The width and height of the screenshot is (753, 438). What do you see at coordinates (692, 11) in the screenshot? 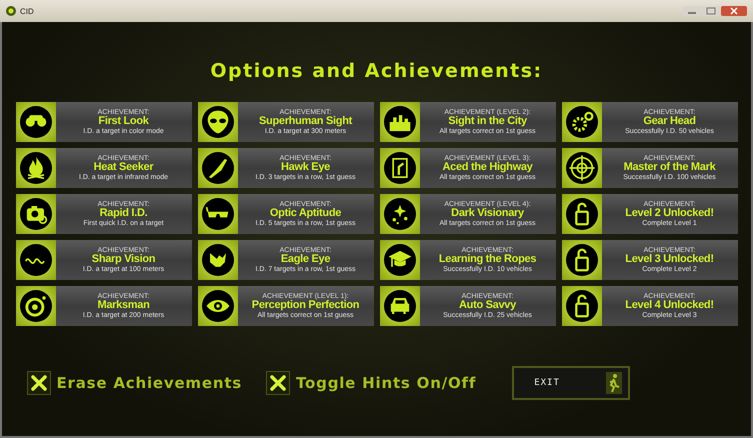
I see `minimize-icon` at bounding box center [692, 11].